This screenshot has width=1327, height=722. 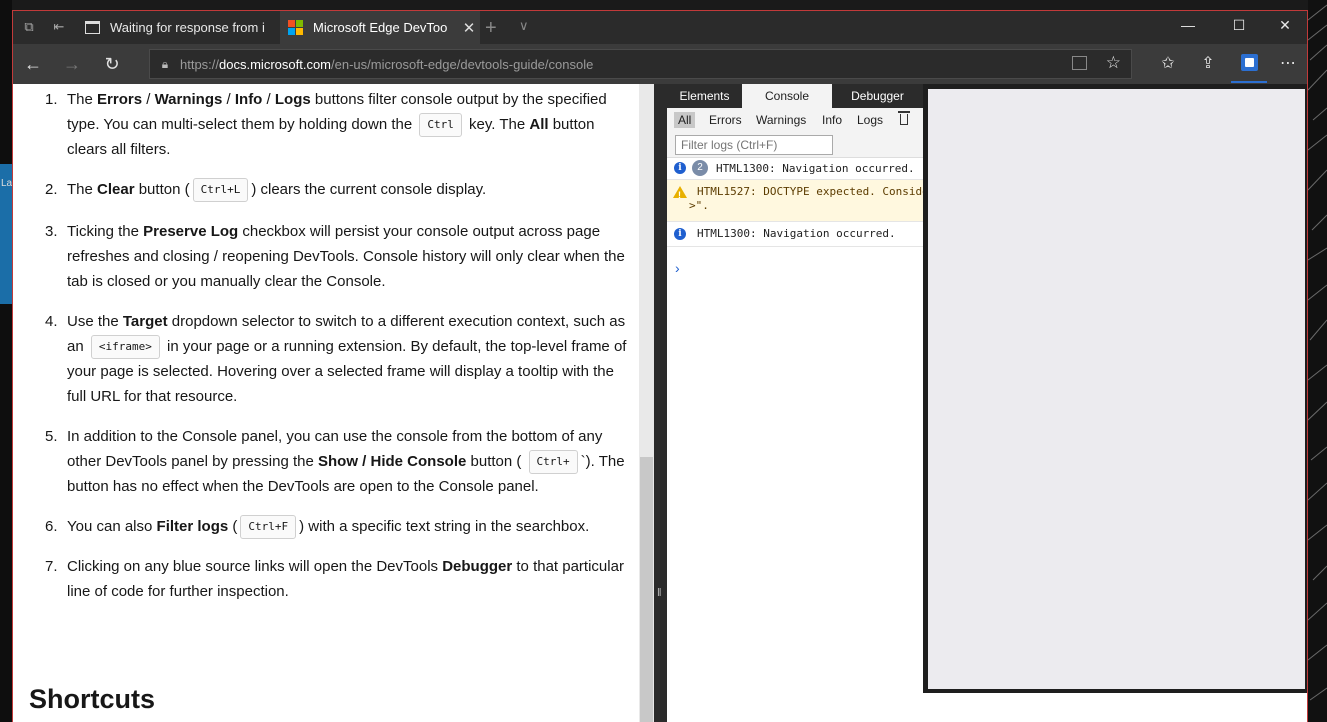 What do you see at coordinates (904, 118) in the screenshot?
I see `clear-console-icon` at bounding box center [904, 118].